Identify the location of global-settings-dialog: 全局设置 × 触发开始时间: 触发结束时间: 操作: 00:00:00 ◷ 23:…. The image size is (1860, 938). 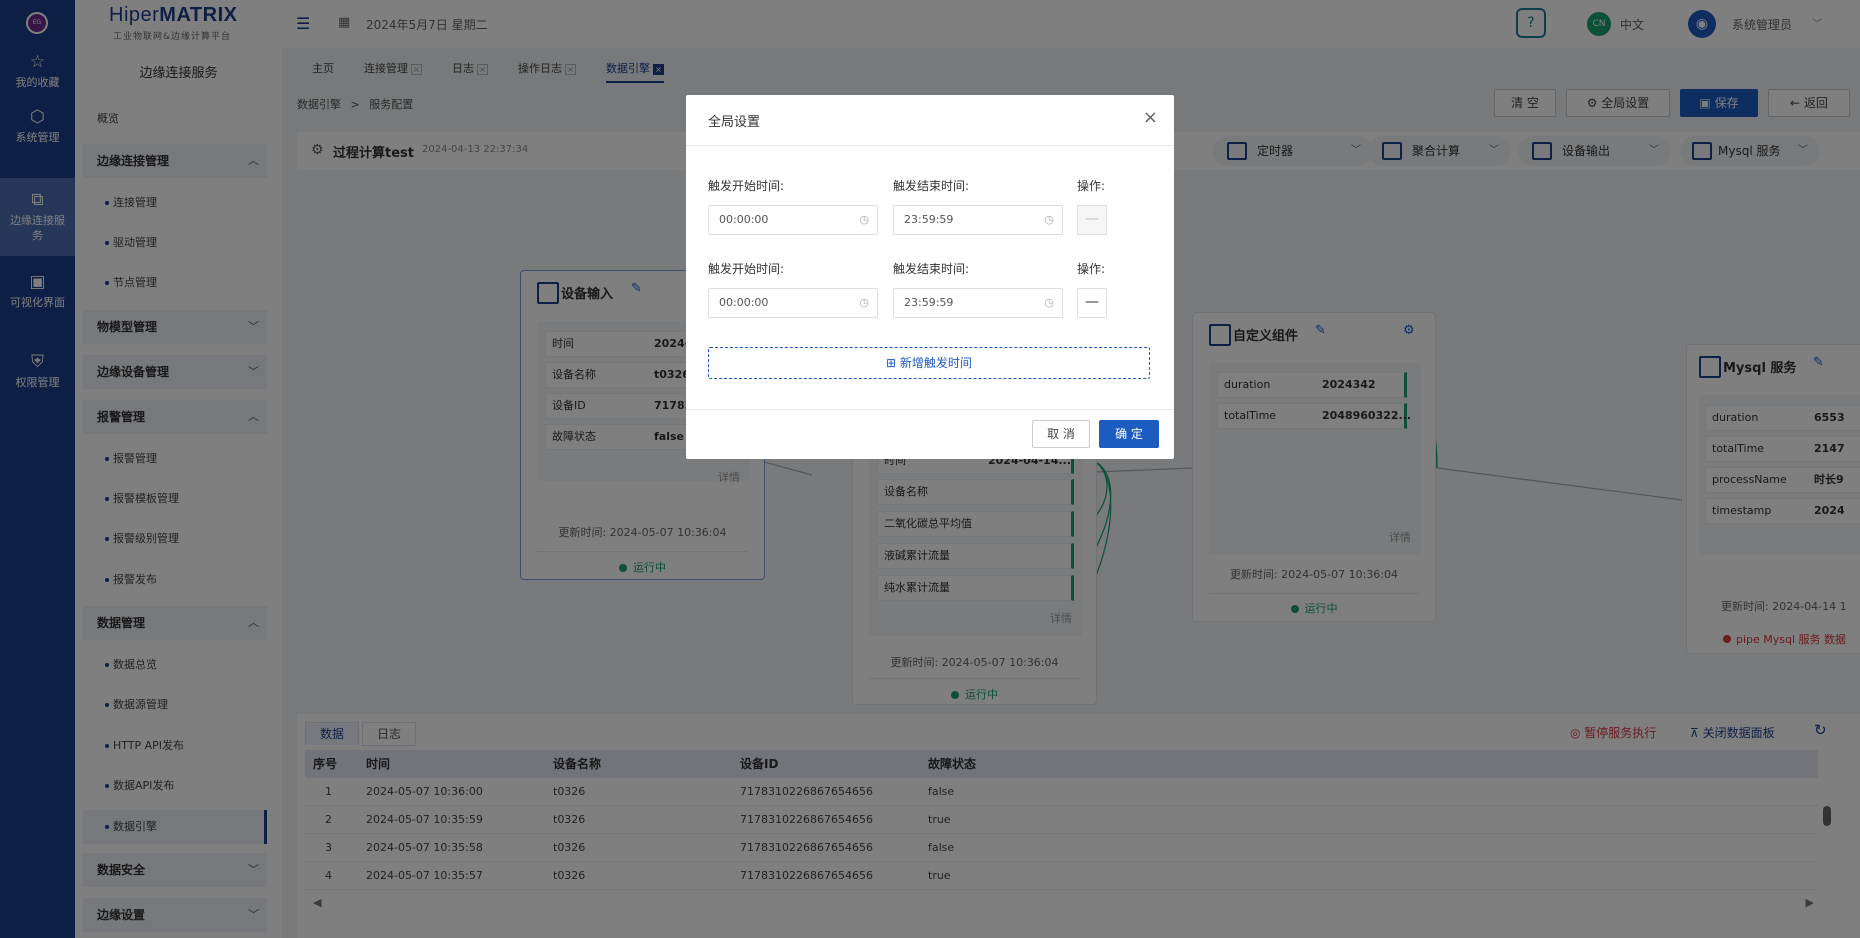
(930, 277).